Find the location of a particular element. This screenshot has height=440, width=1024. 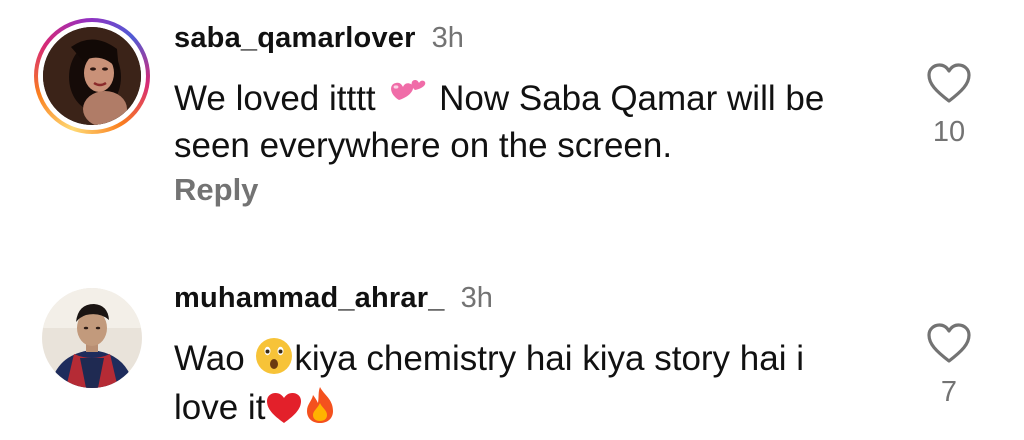

red-heart-icon is located at coordinates (284, 412).